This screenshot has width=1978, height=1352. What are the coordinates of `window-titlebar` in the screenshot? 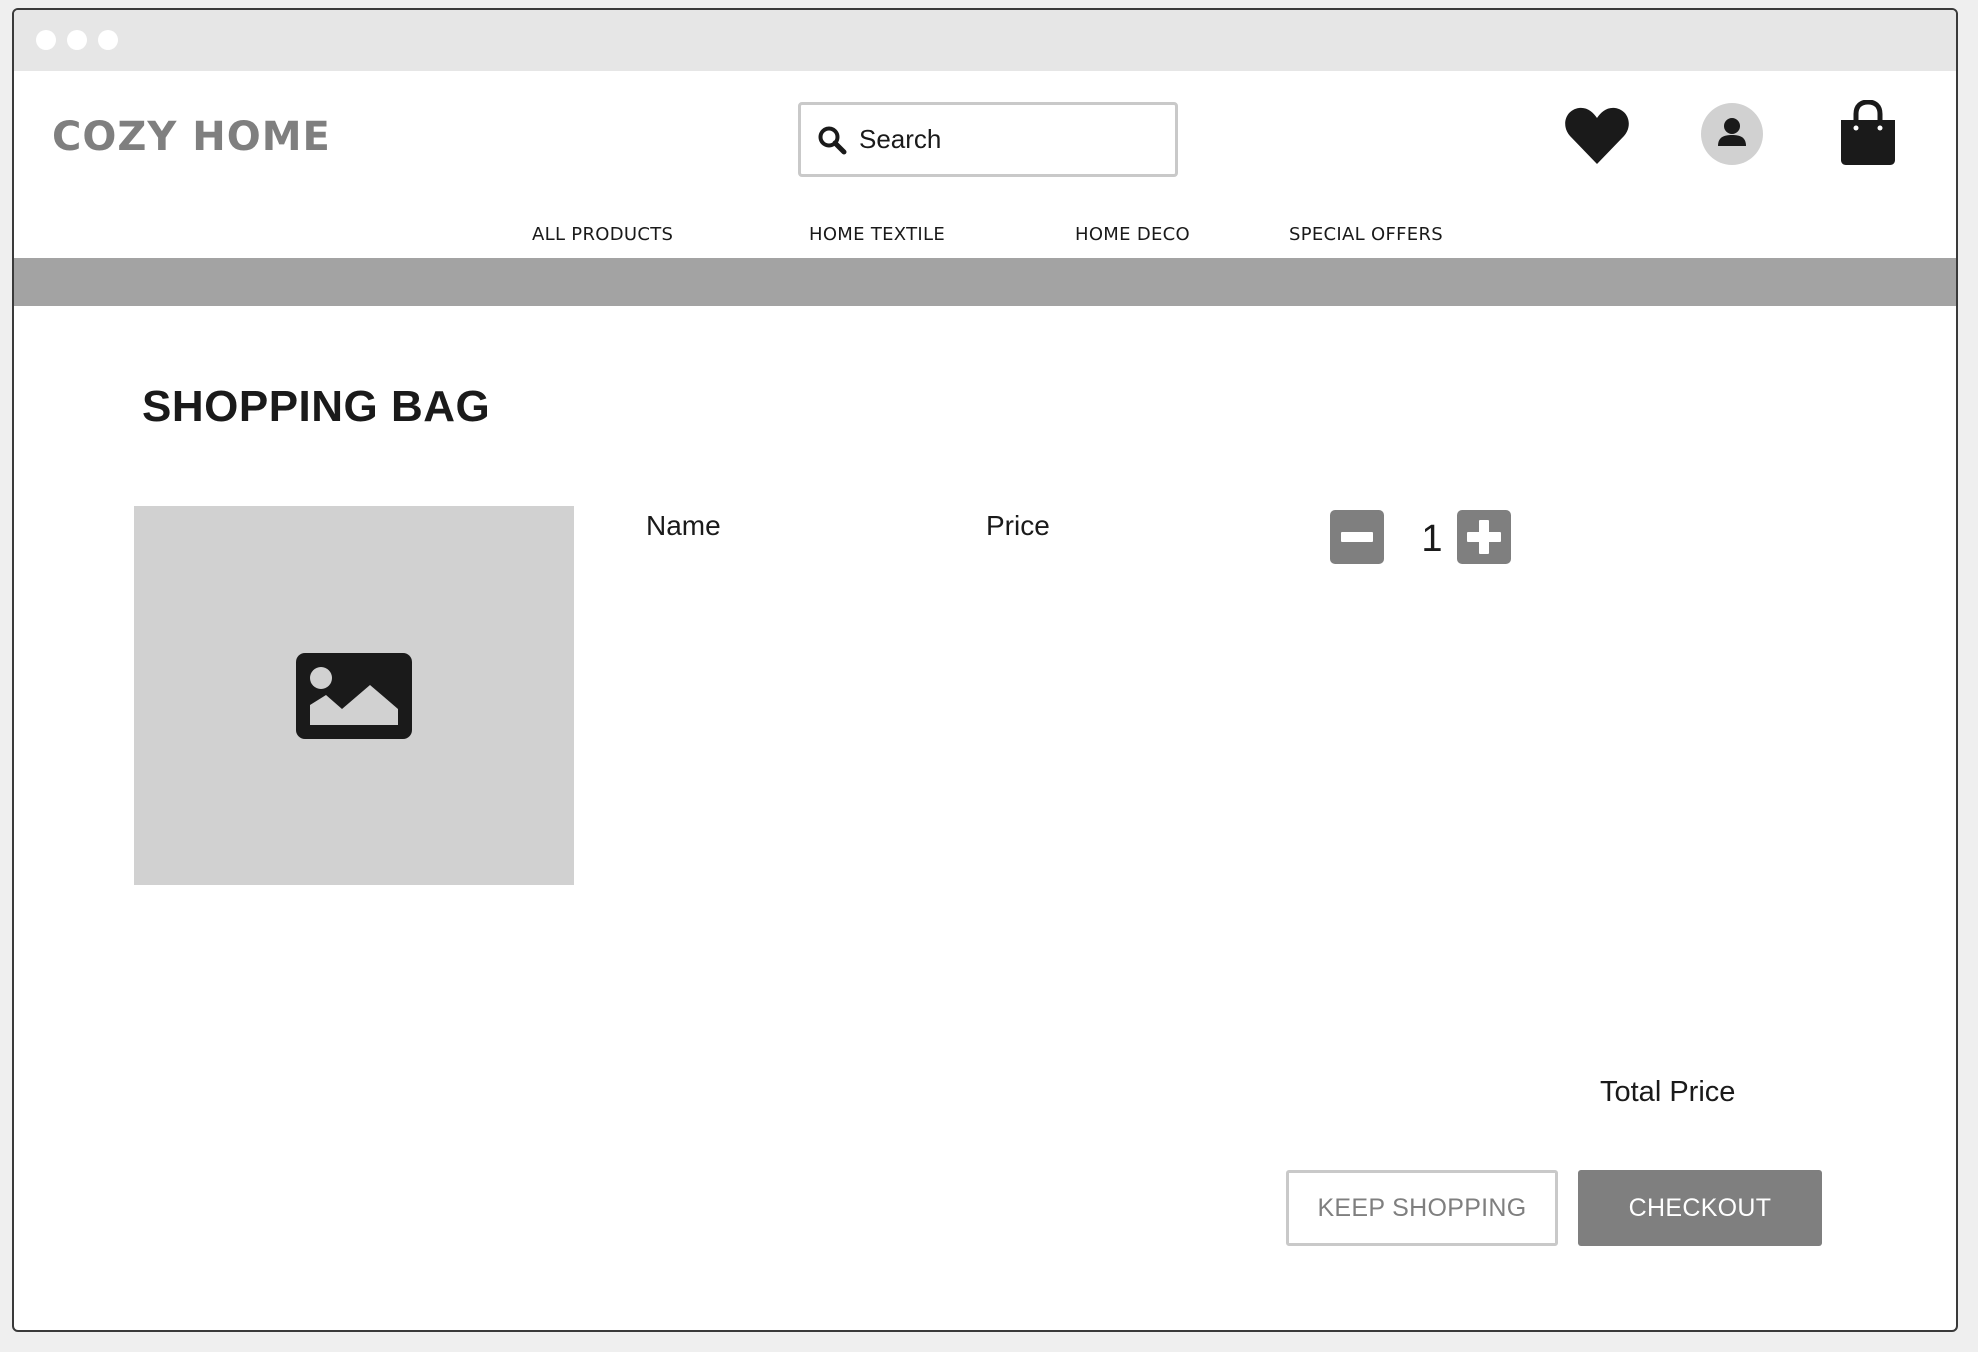 It's located at (985, 40).